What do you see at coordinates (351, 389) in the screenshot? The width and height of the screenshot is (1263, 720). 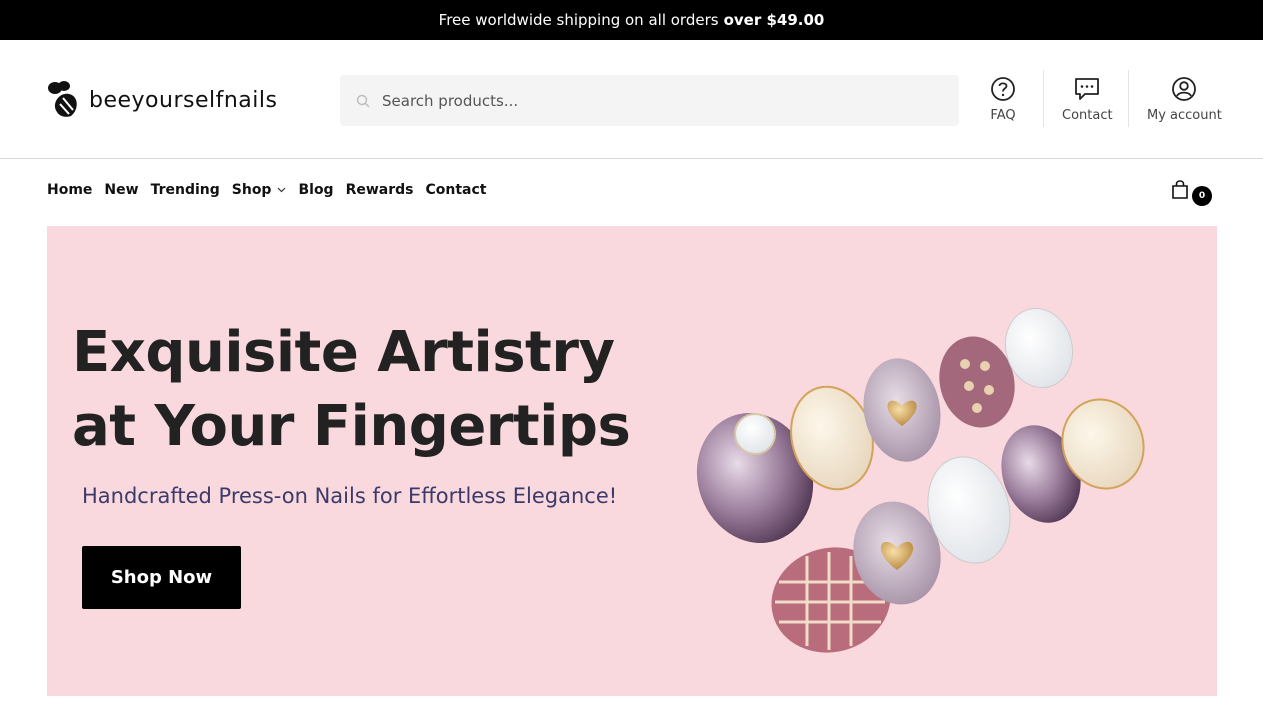 I see `hero-title: Exquisite Artistry at Your Fingertips` at bounding box center [351, 389].